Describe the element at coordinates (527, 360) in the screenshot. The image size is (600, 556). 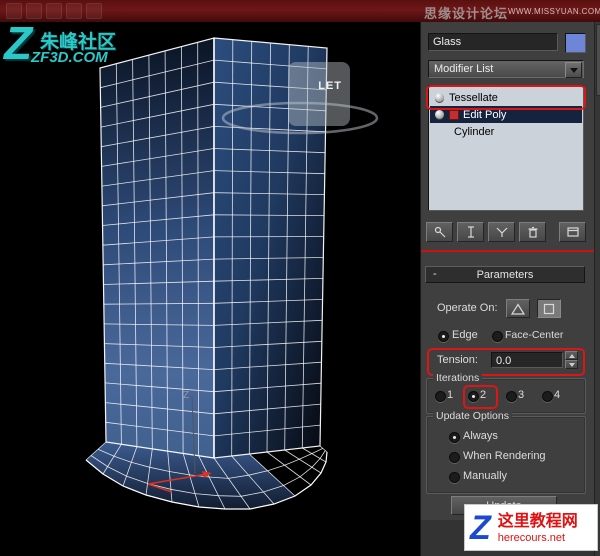
I see `tension-input: 0.0` at that location.